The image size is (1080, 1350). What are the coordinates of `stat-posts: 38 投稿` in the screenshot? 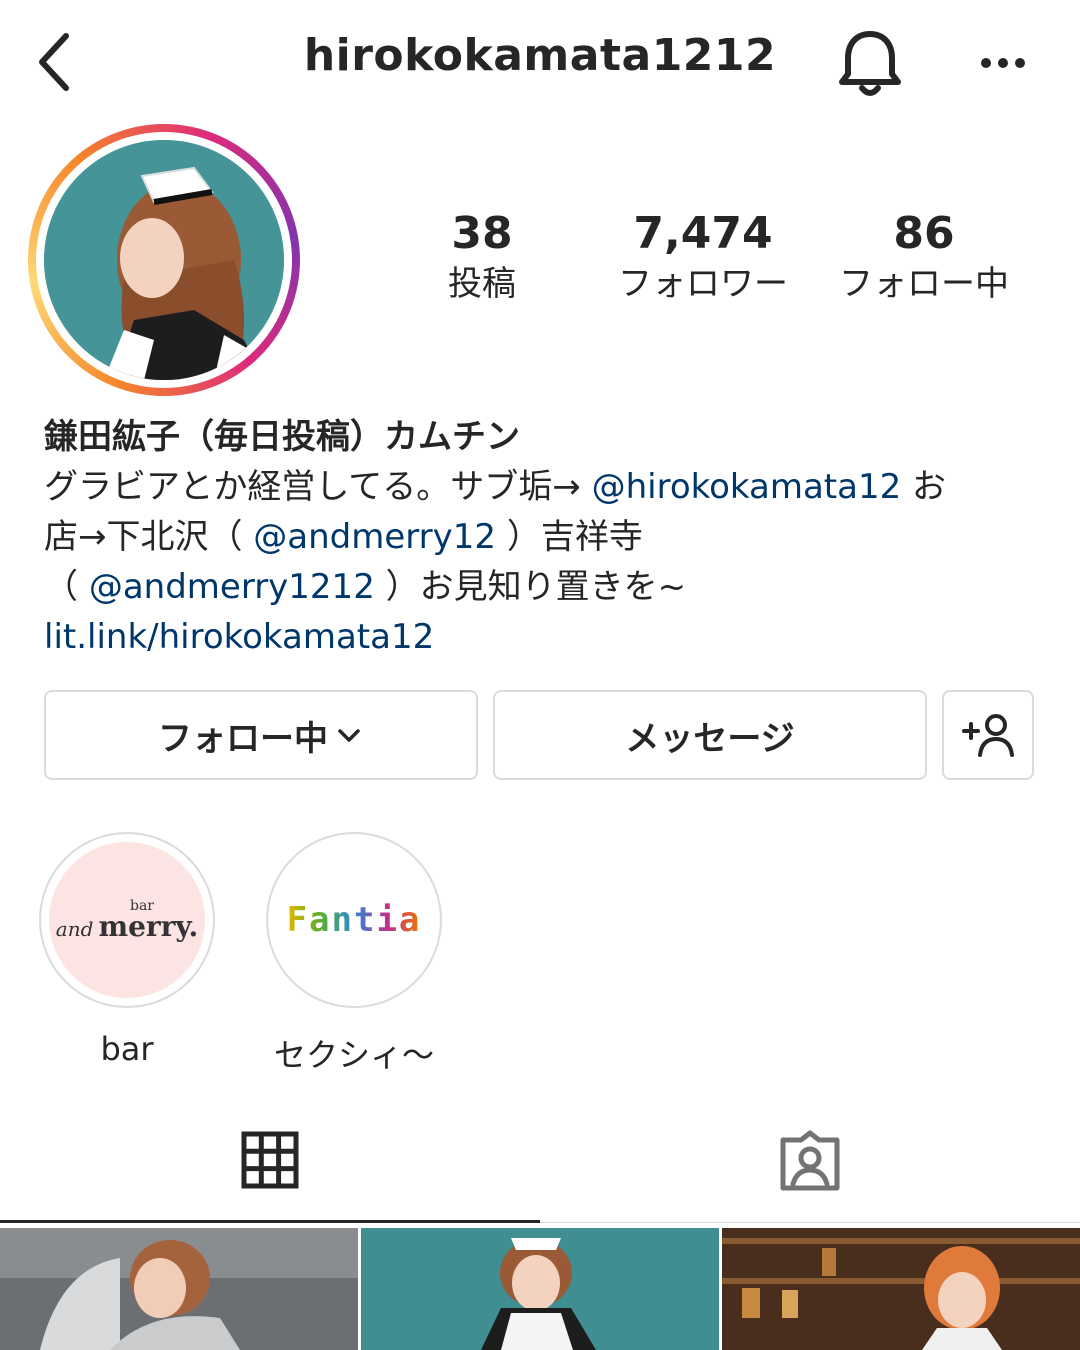 It's located at (482, 258).